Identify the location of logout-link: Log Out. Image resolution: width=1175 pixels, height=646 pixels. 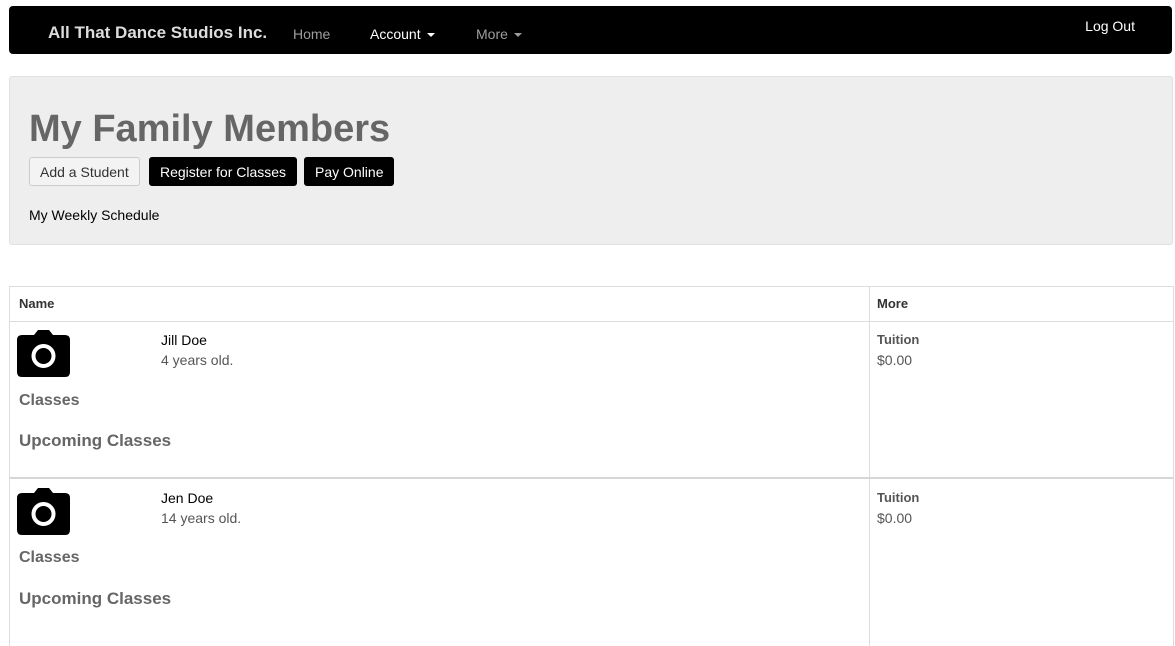
(1110, 26).